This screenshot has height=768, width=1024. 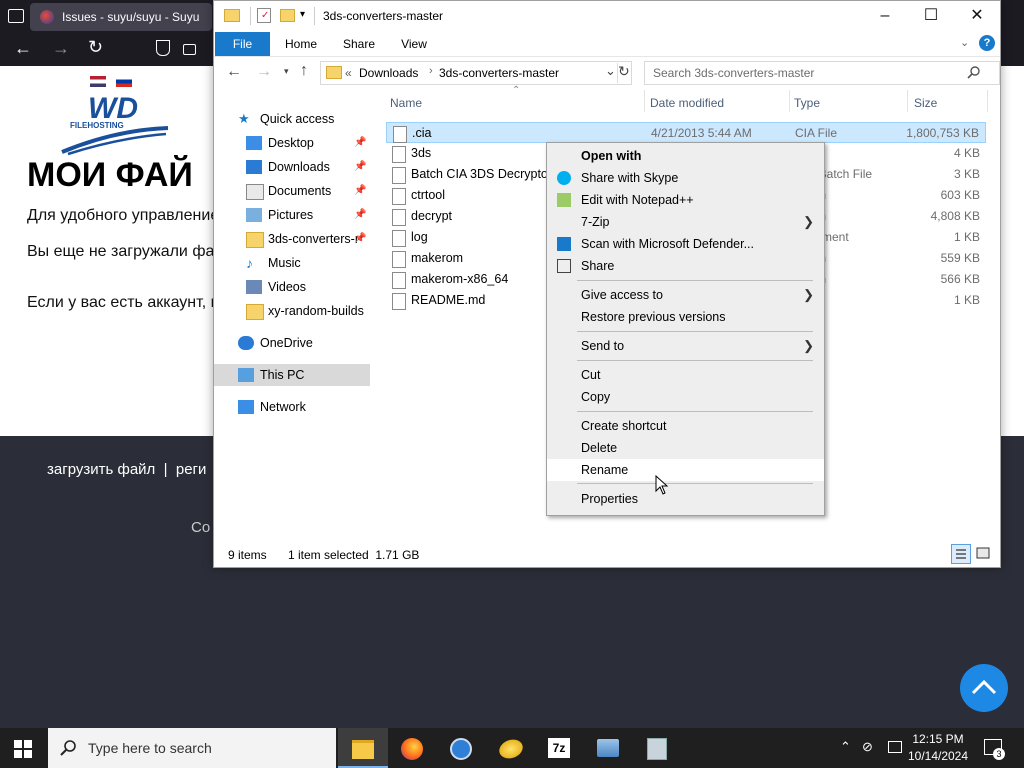 I want to click on column-type: Type, so click(x=807, y=104).